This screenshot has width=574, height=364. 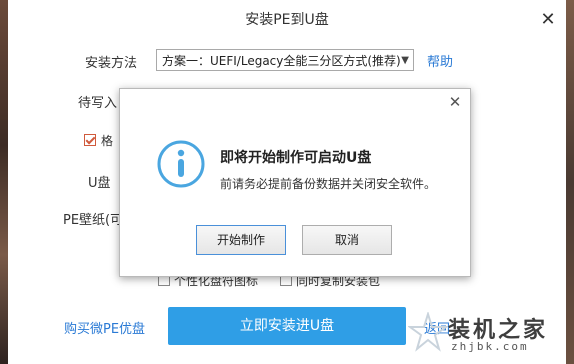 I want to click on cancel-button: 取消, so click(x=347, y=240).